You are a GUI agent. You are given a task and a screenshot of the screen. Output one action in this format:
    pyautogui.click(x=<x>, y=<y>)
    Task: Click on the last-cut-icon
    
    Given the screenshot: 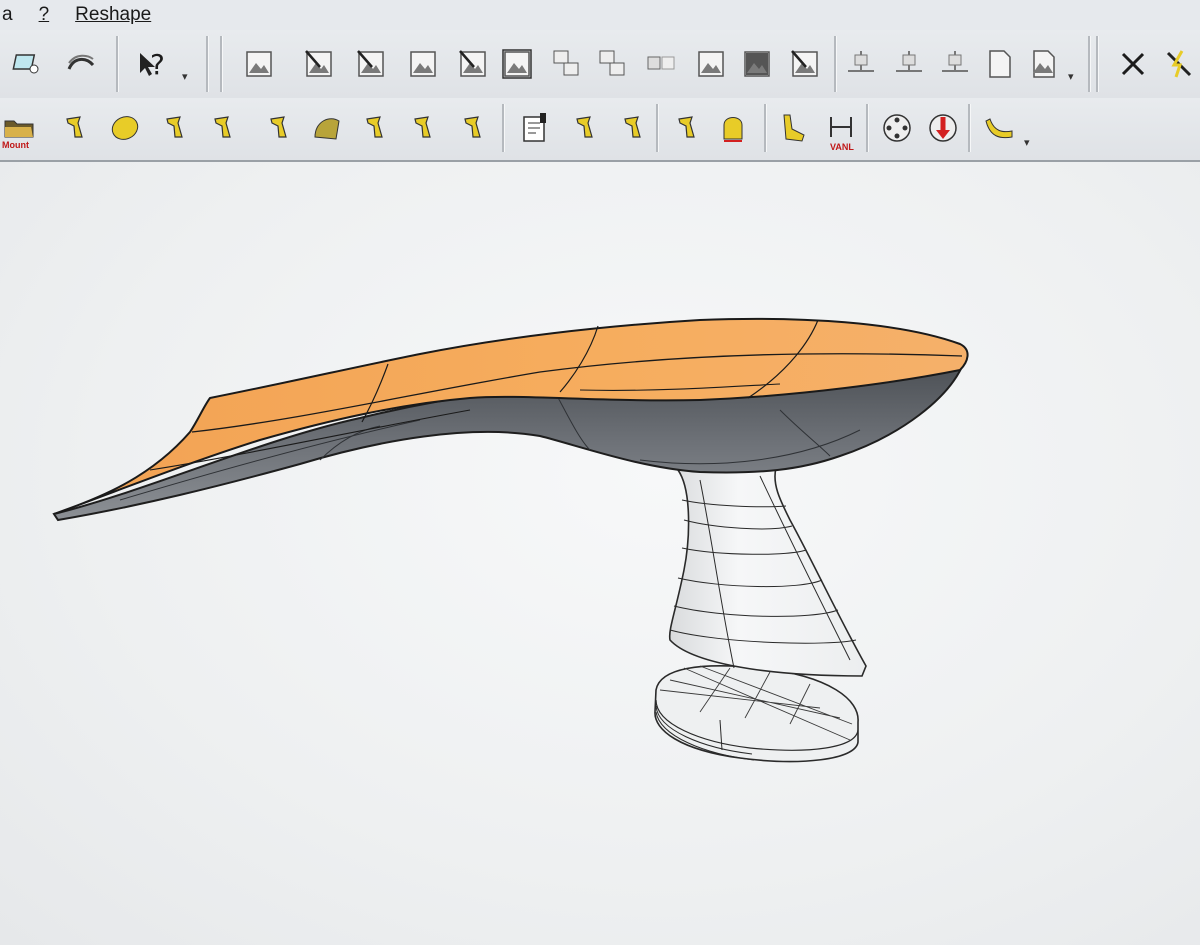 What is the action you would take?
    pyautogui.click(x=223, y=128)
    